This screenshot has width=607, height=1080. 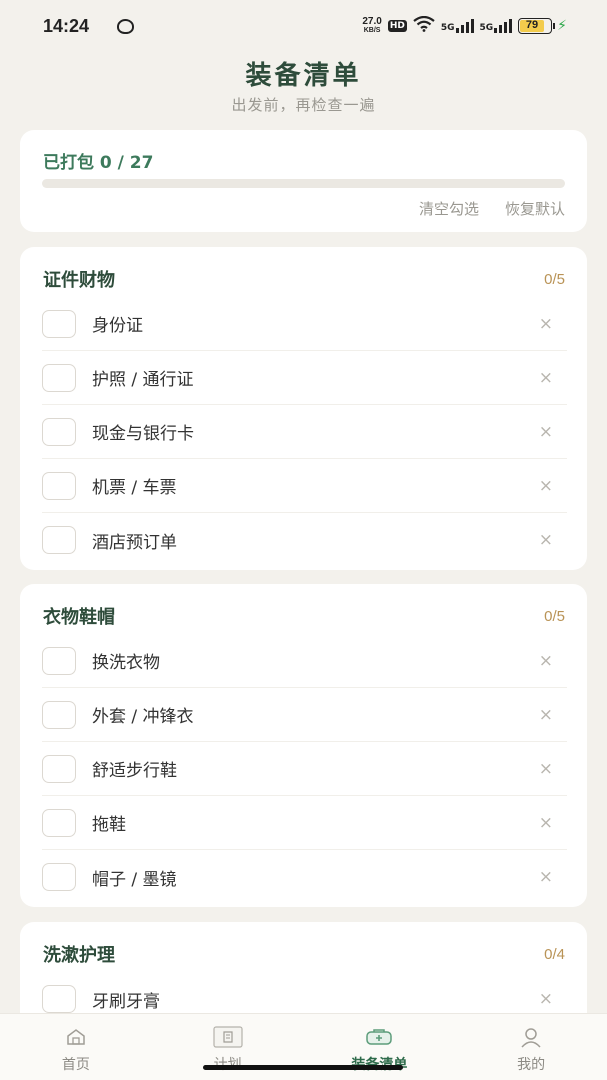 What do you see at coordinates (228, 1037) in the screenshot?
I see `plan-icon` at bounding box center [228, 1037].